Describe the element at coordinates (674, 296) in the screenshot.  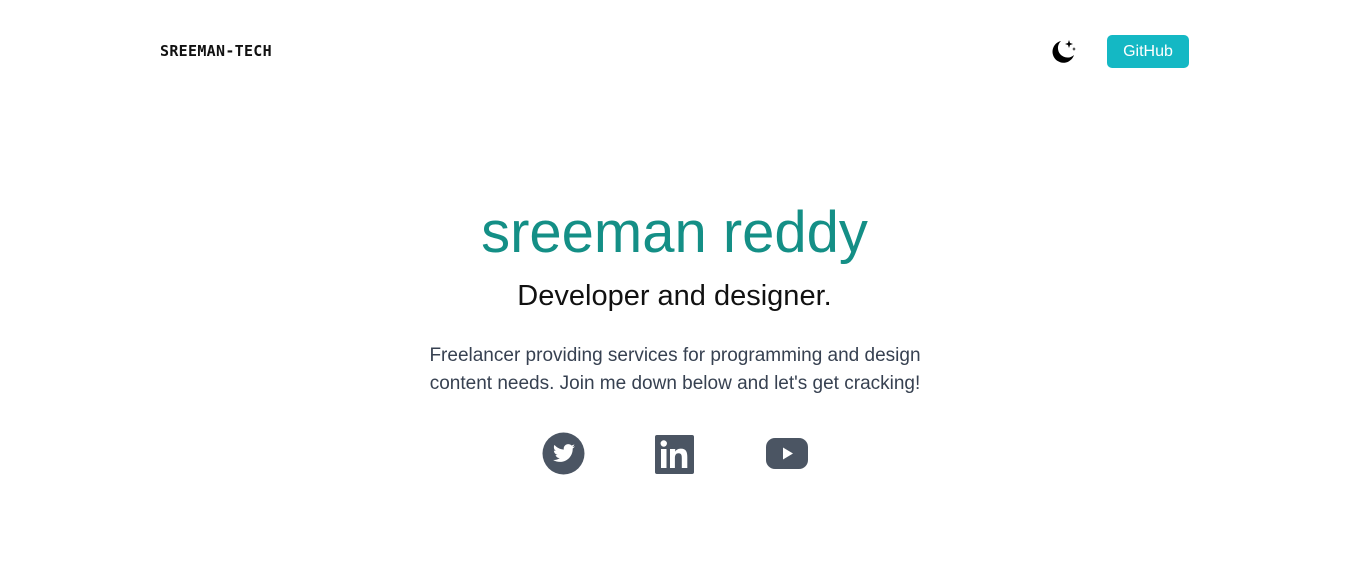
I see `hero-role: Developer and designer.` at that location.